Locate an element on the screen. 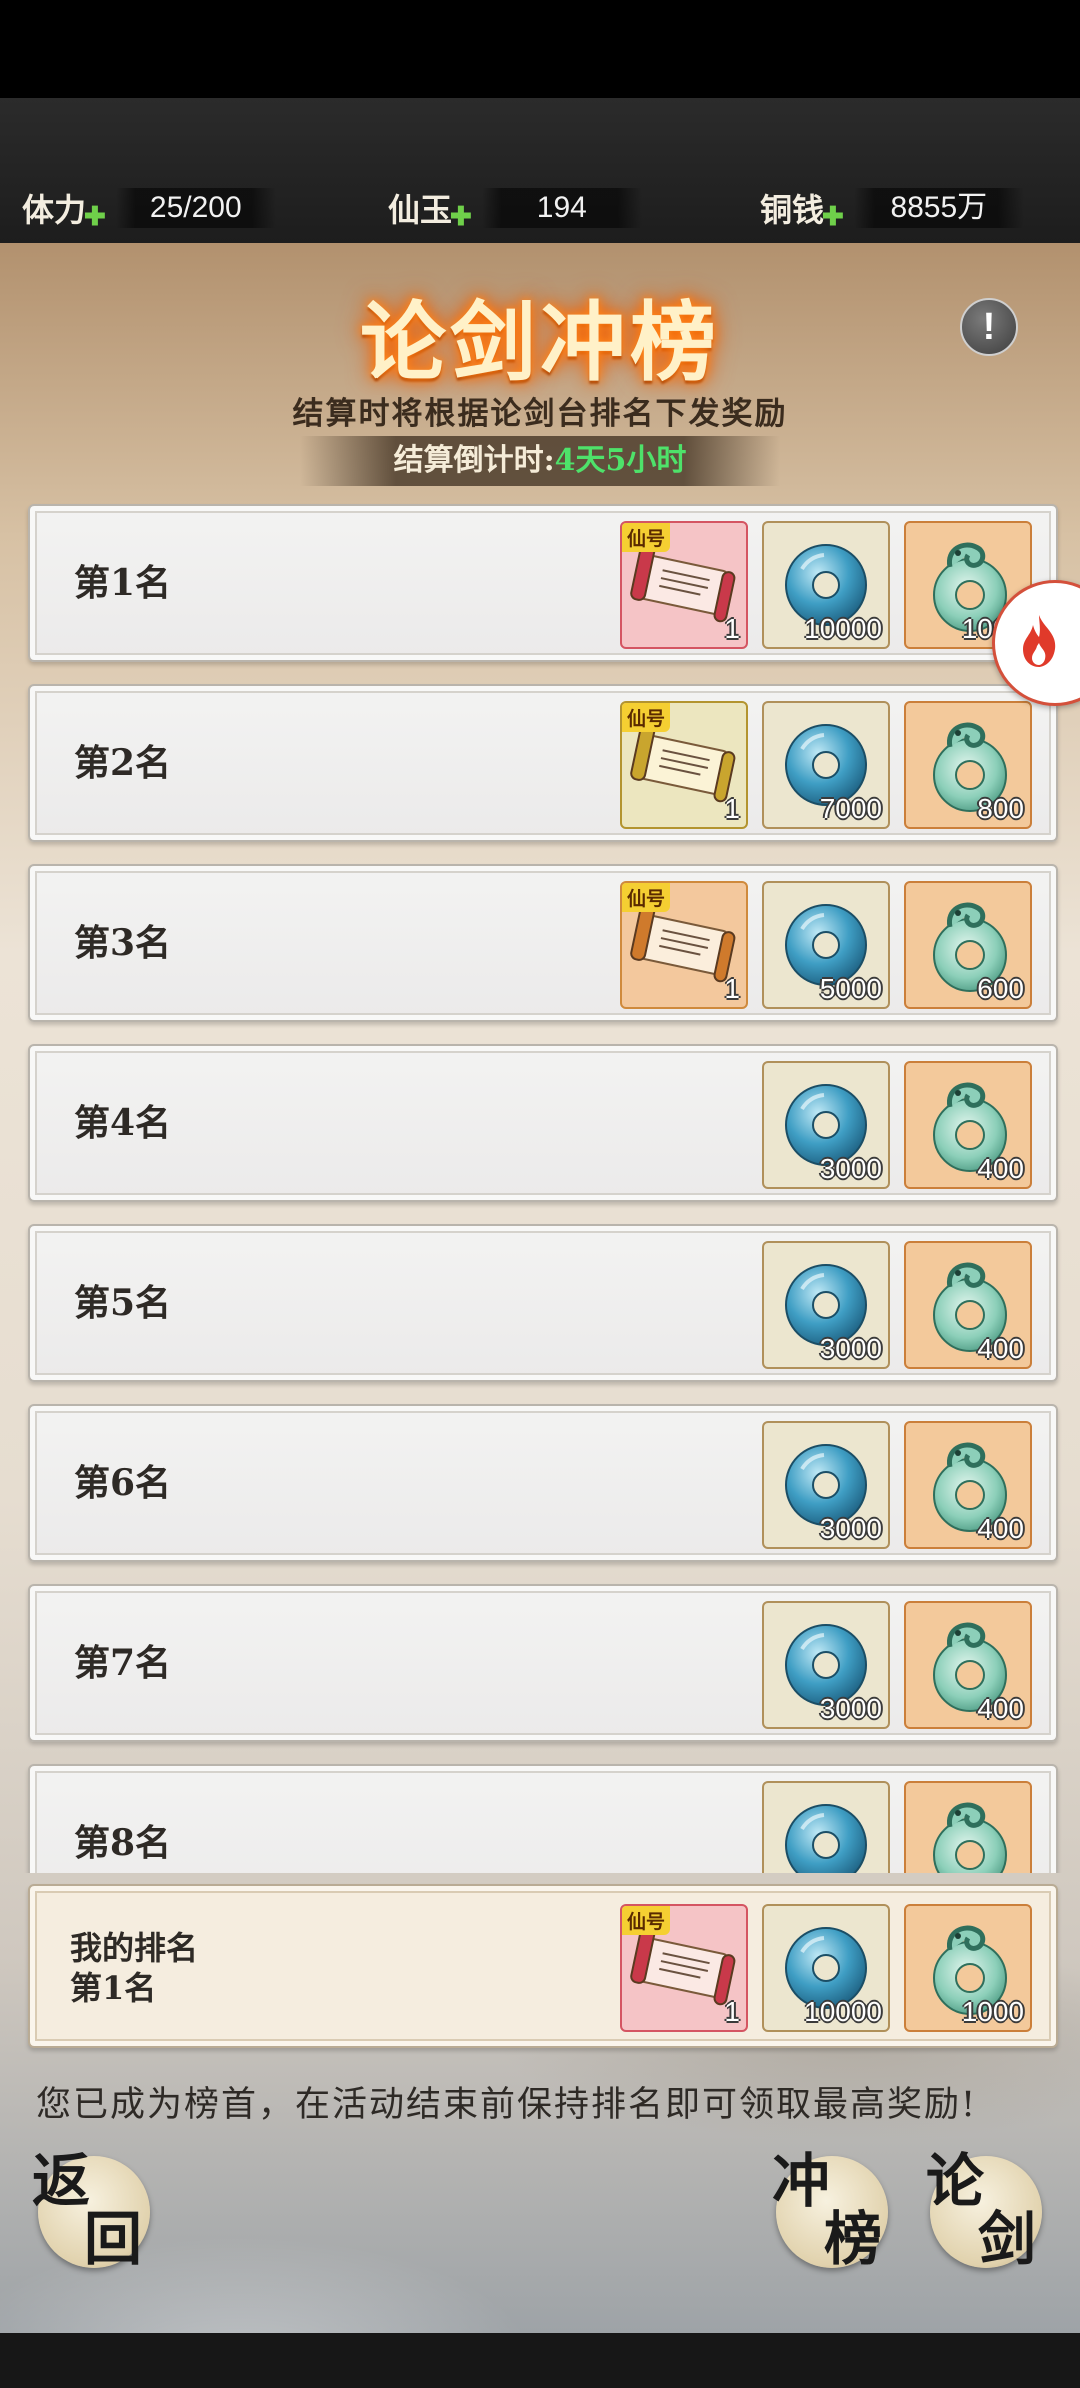 The height and width of the screenshot is (2388, 1080). reward-item: 5000 is located at coordinates (826, 945).